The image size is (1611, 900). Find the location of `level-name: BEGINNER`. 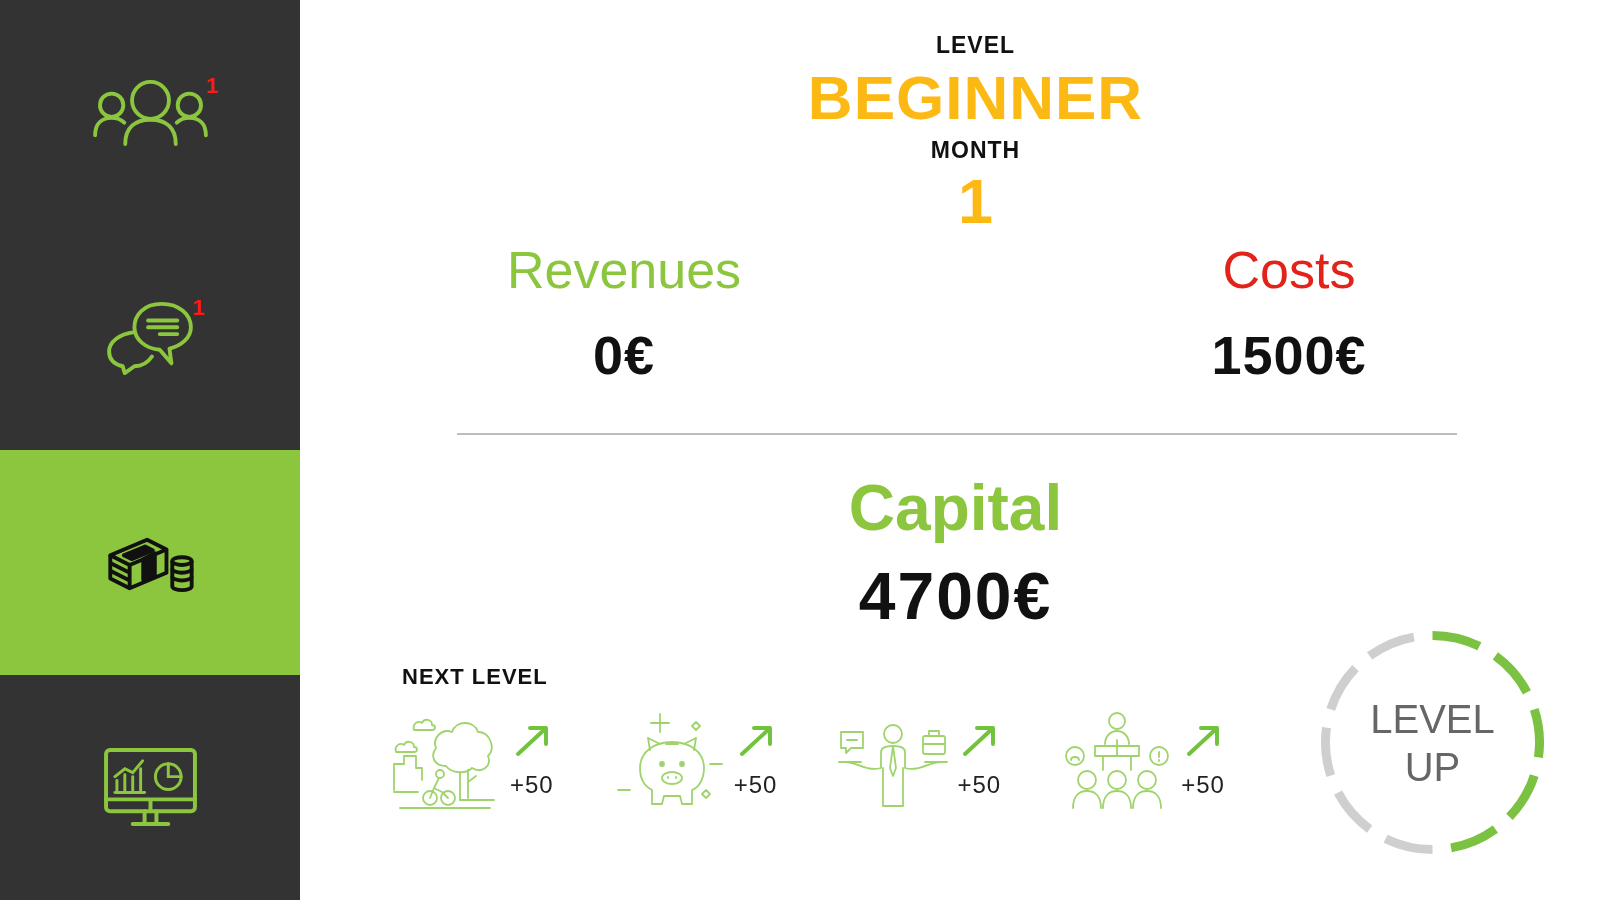

level-name: BEGINNER is located at coordinates (975, 98).